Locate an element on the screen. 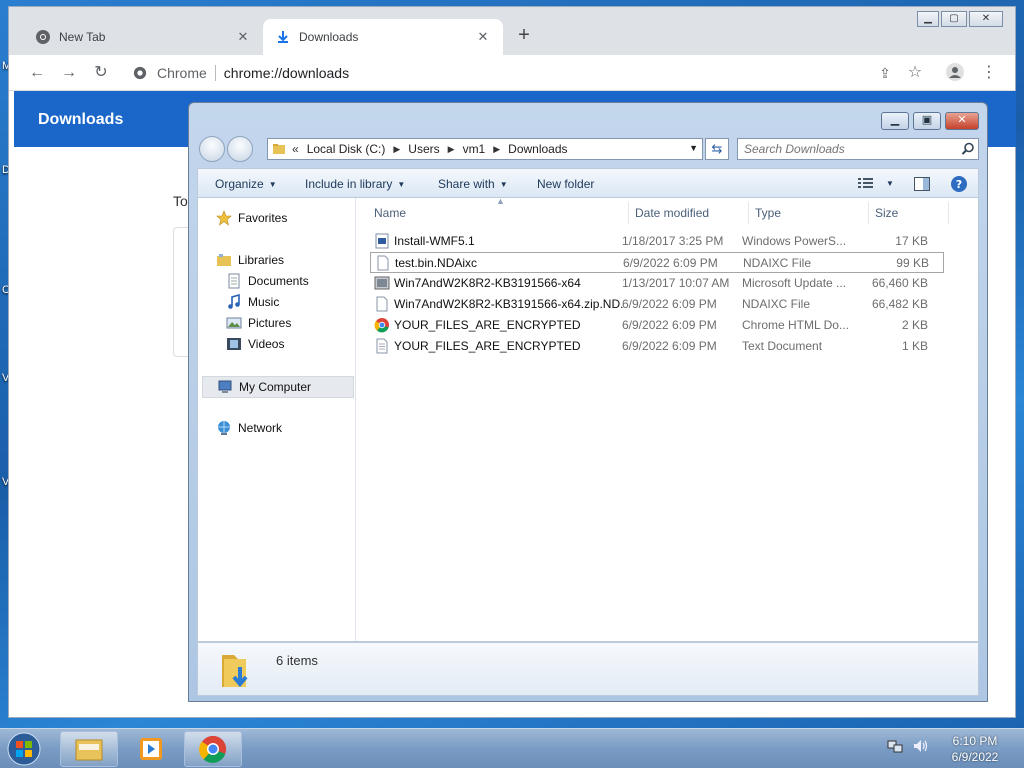  breadcrumb-item: Downloads is located at coordinates (537, 149).